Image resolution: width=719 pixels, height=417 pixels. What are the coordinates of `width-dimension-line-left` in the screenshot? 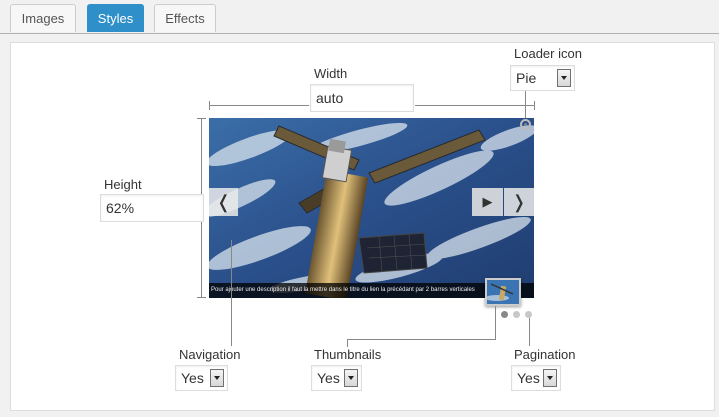 It's located at (259, 105).